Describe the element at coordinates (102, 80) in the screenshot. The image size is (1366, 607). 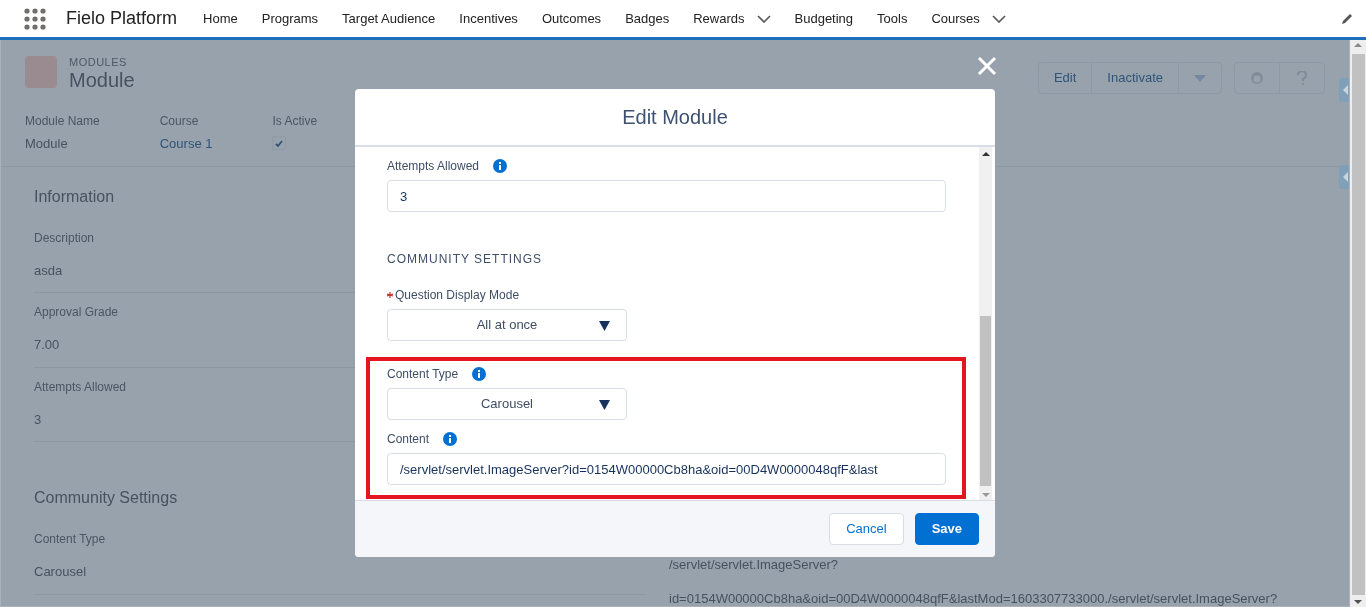
I see `record-title: Module` at that location.